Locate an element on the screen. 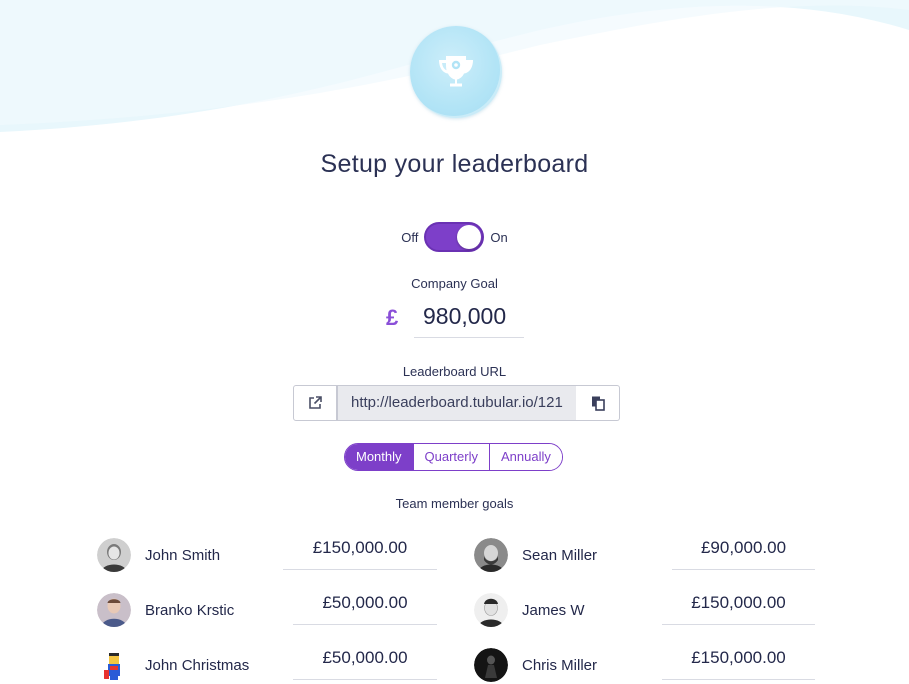 The image size is (909, 684). trophy-badge is located at coordinates (456, 72).